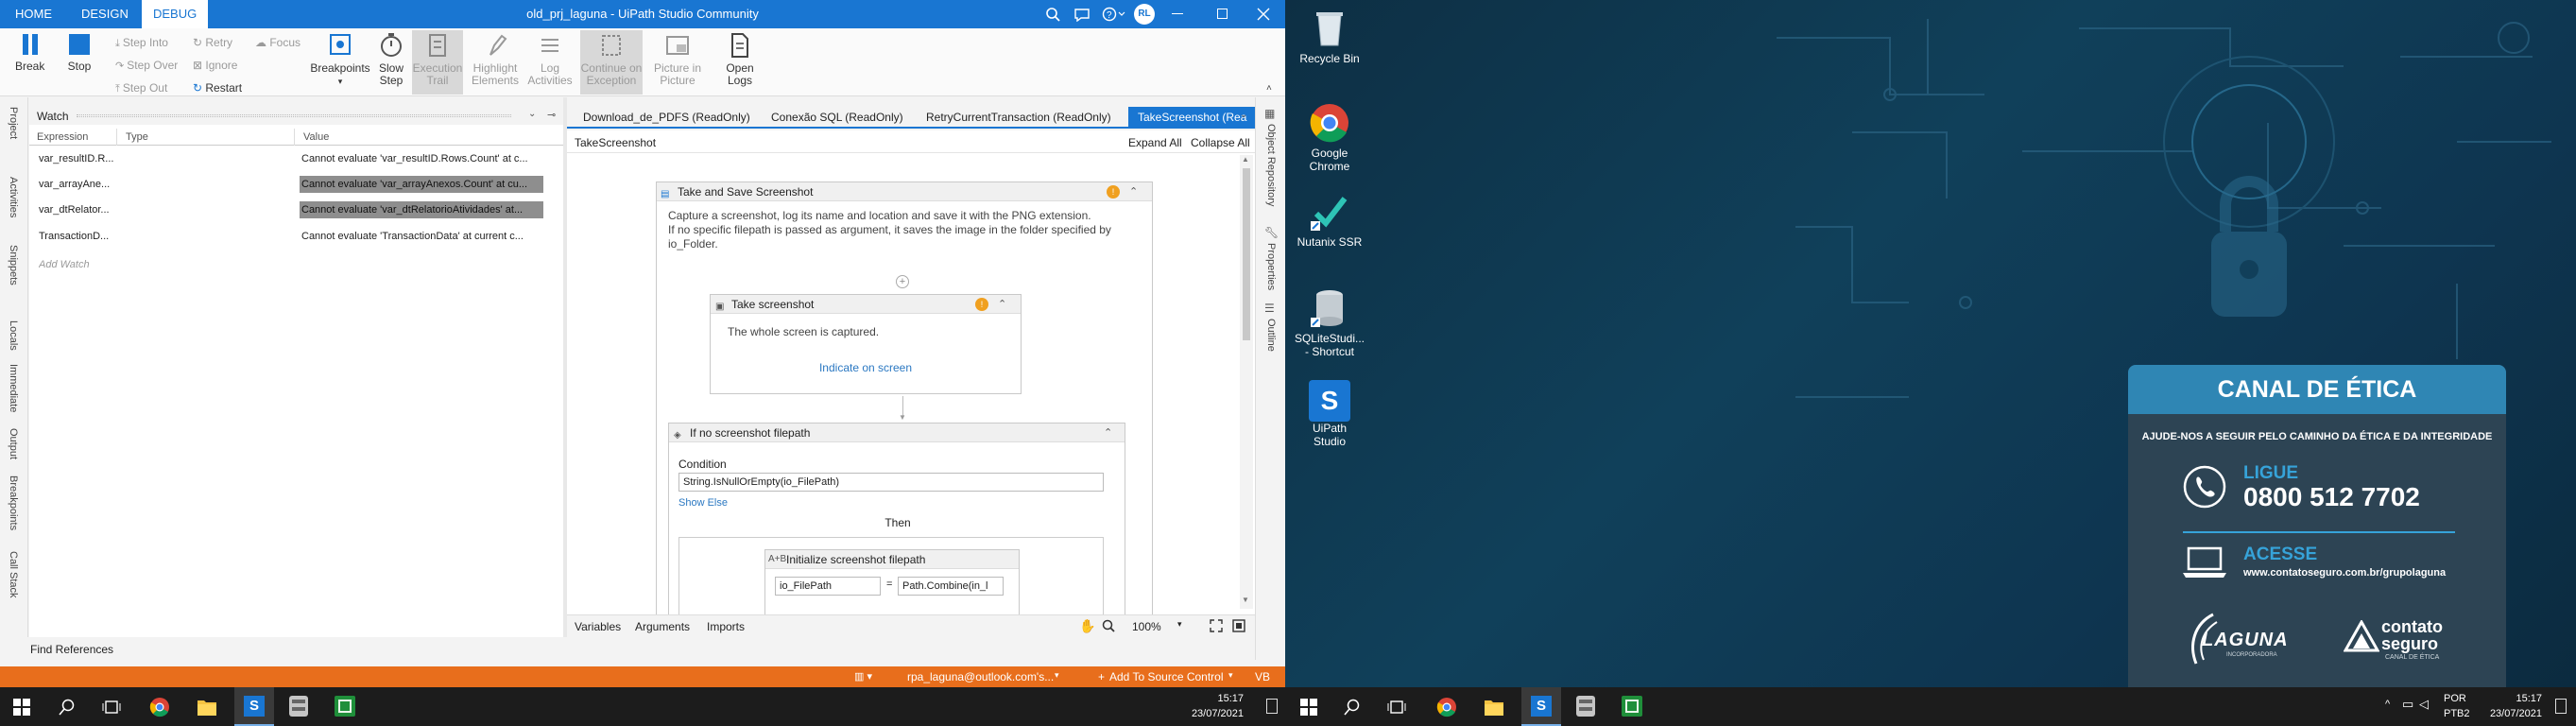 The height and width of the screenshot is (726, 2576). I want to click on open-logs-button: Open Logs, so click(740, 59).